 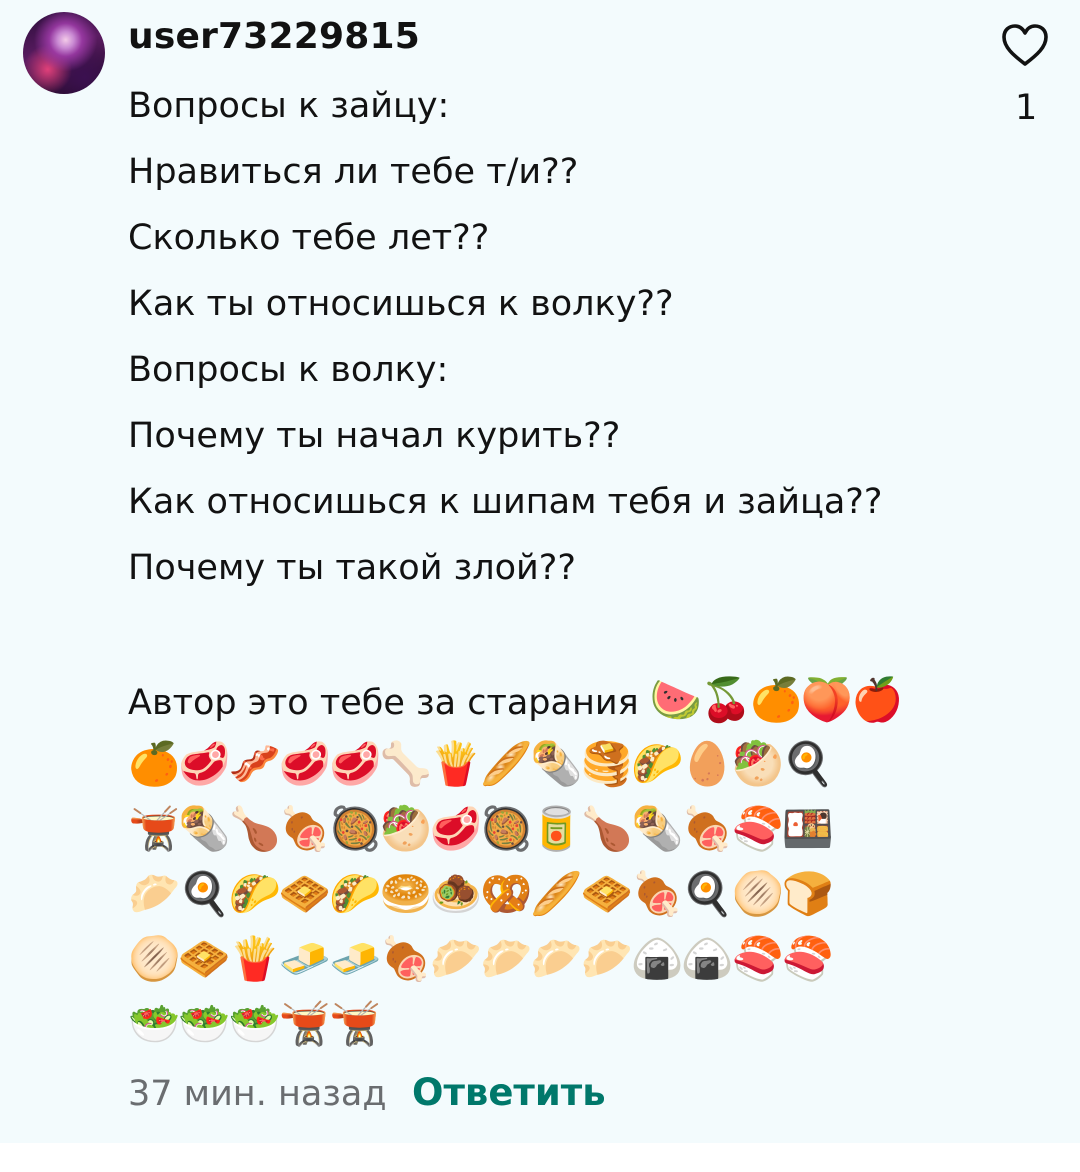 What do you see at coordinates (1026, 108) in the screenshot?
I see `like-count: 1` at bounding box center [1026, 108].